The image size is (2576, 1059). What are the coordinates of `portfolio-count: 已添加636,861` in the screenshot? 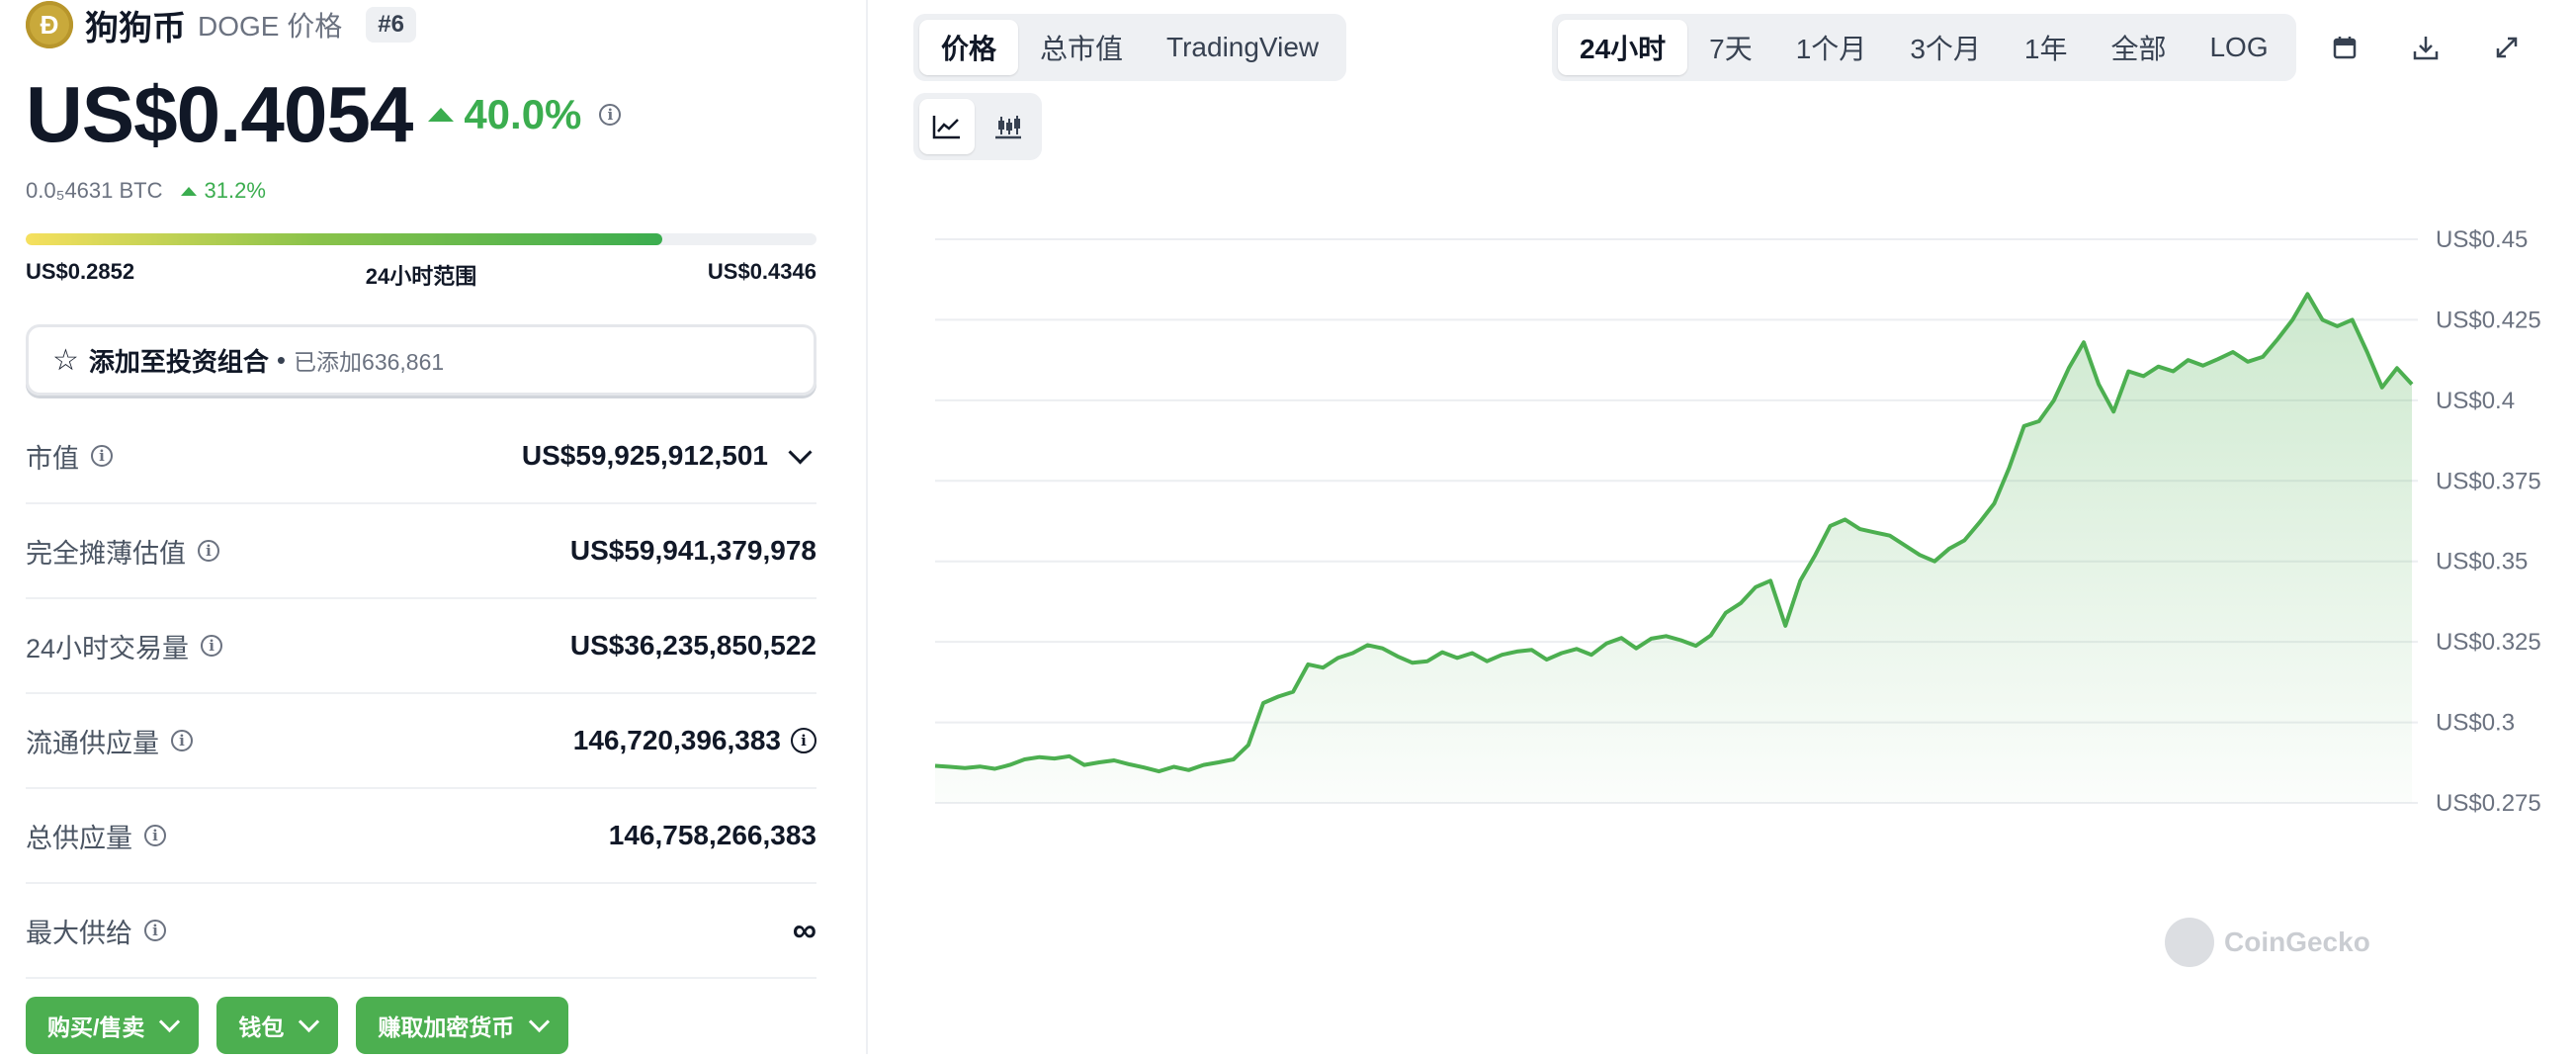 It's located at (369, 362).